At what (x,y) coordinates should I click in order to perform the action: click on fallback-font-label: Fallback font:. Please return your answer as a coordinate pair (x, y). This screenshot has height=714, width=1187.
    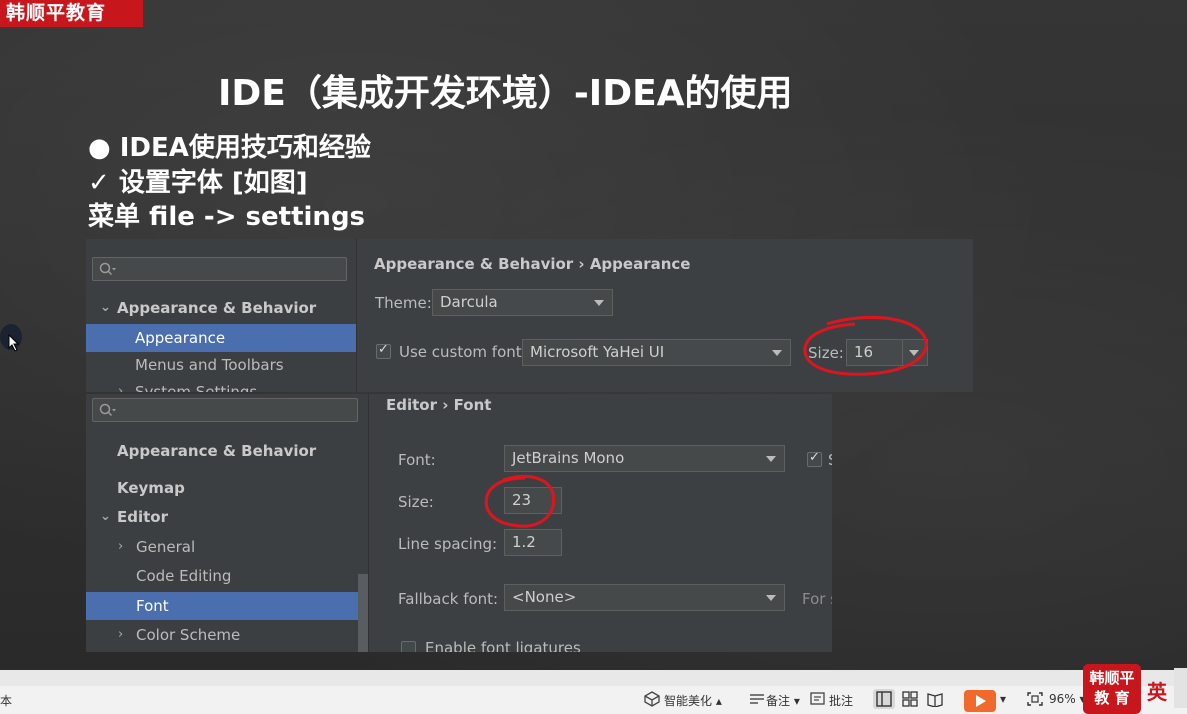
    Looking at the image, I should click on (448, 599).